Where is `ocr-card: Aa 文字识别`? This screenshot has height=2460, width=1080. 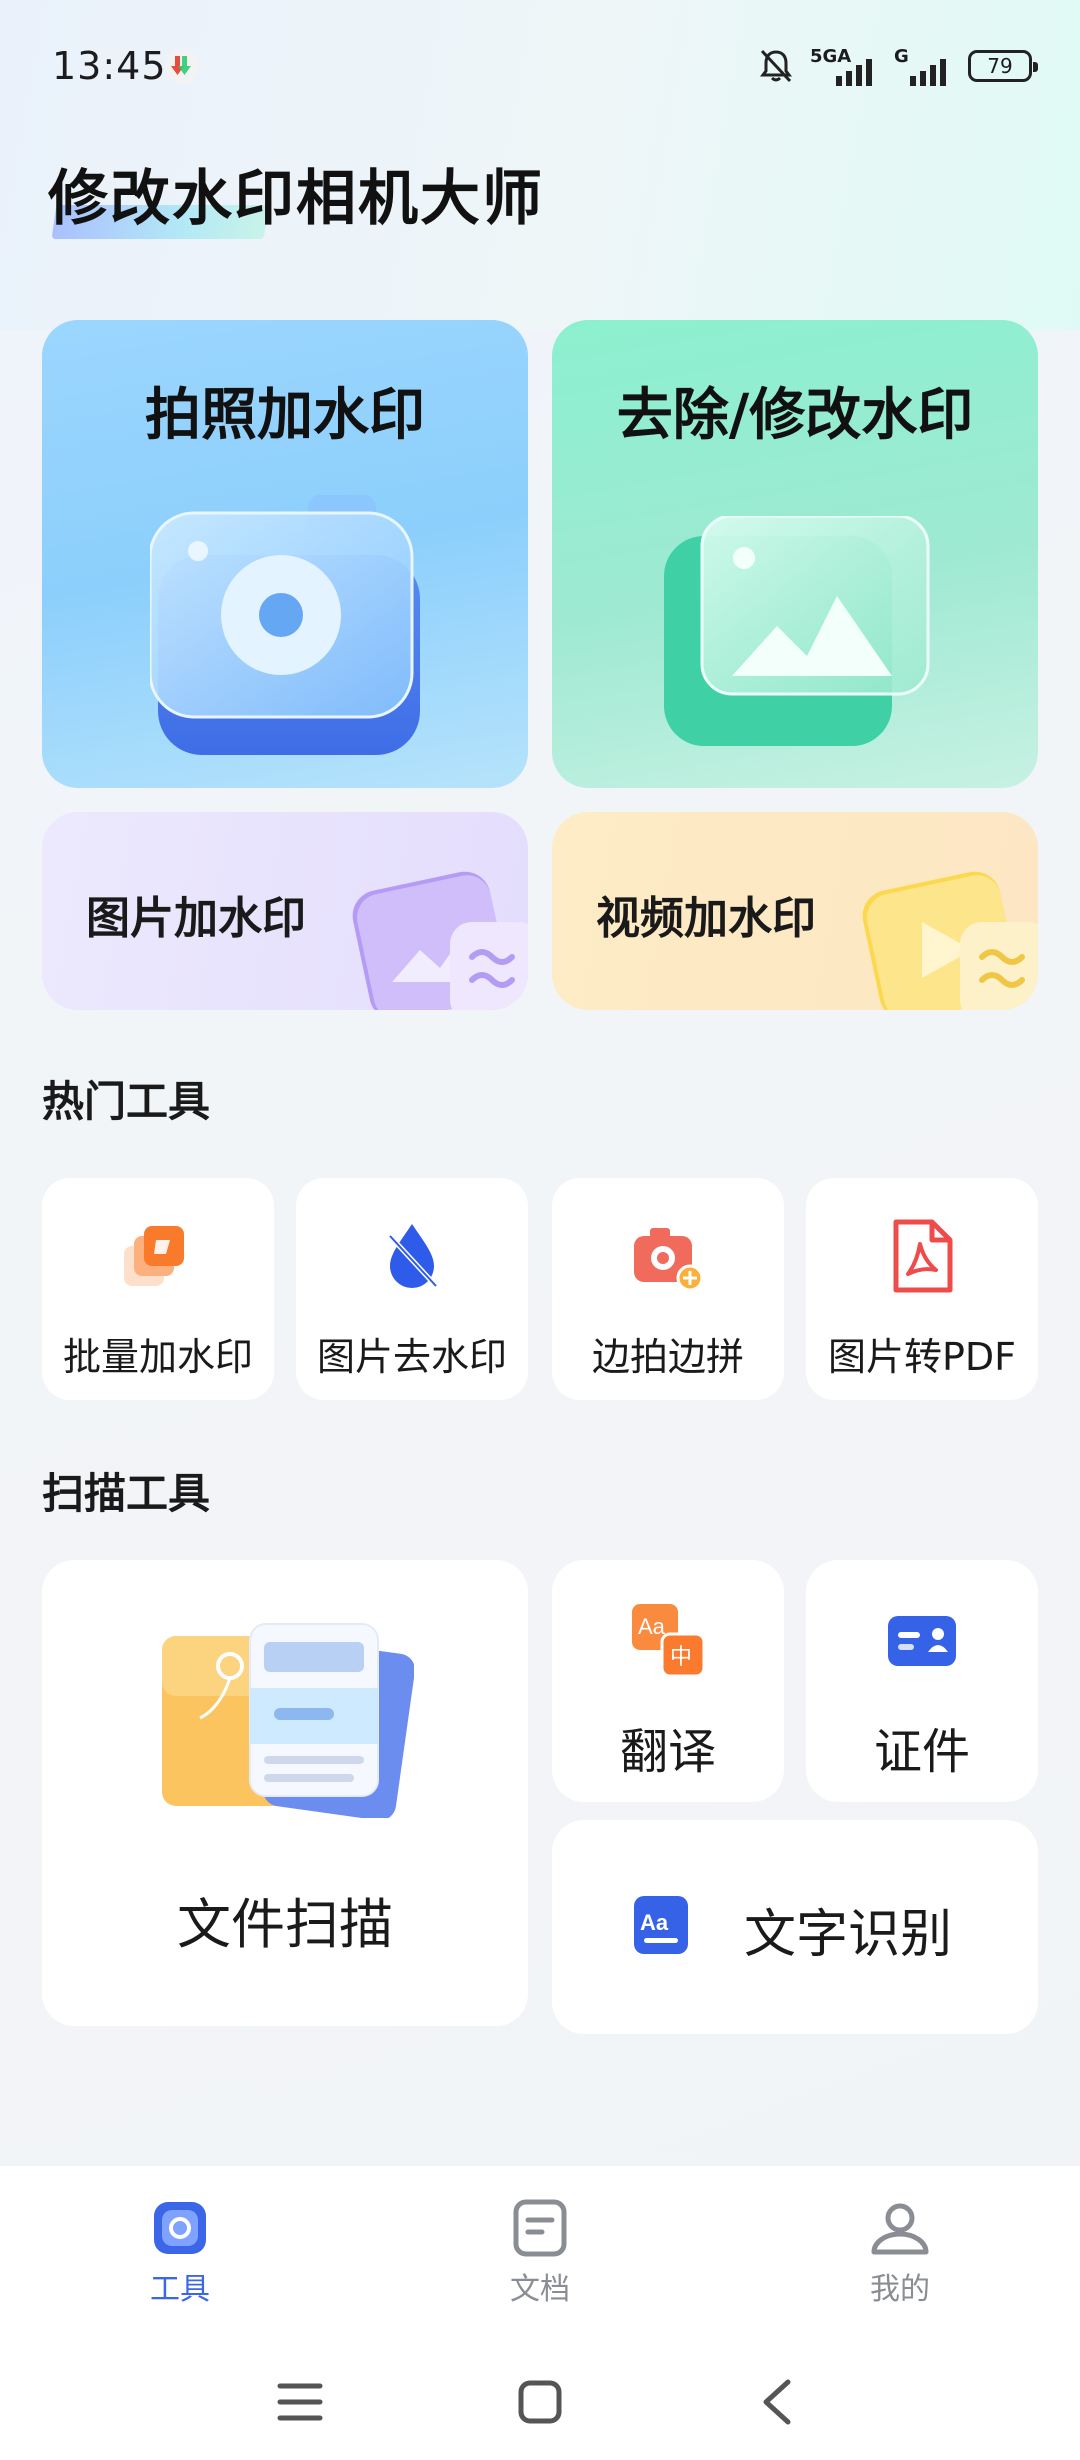 ocr-card: Aa 文字识别 is located at coordinates (795, 1927).